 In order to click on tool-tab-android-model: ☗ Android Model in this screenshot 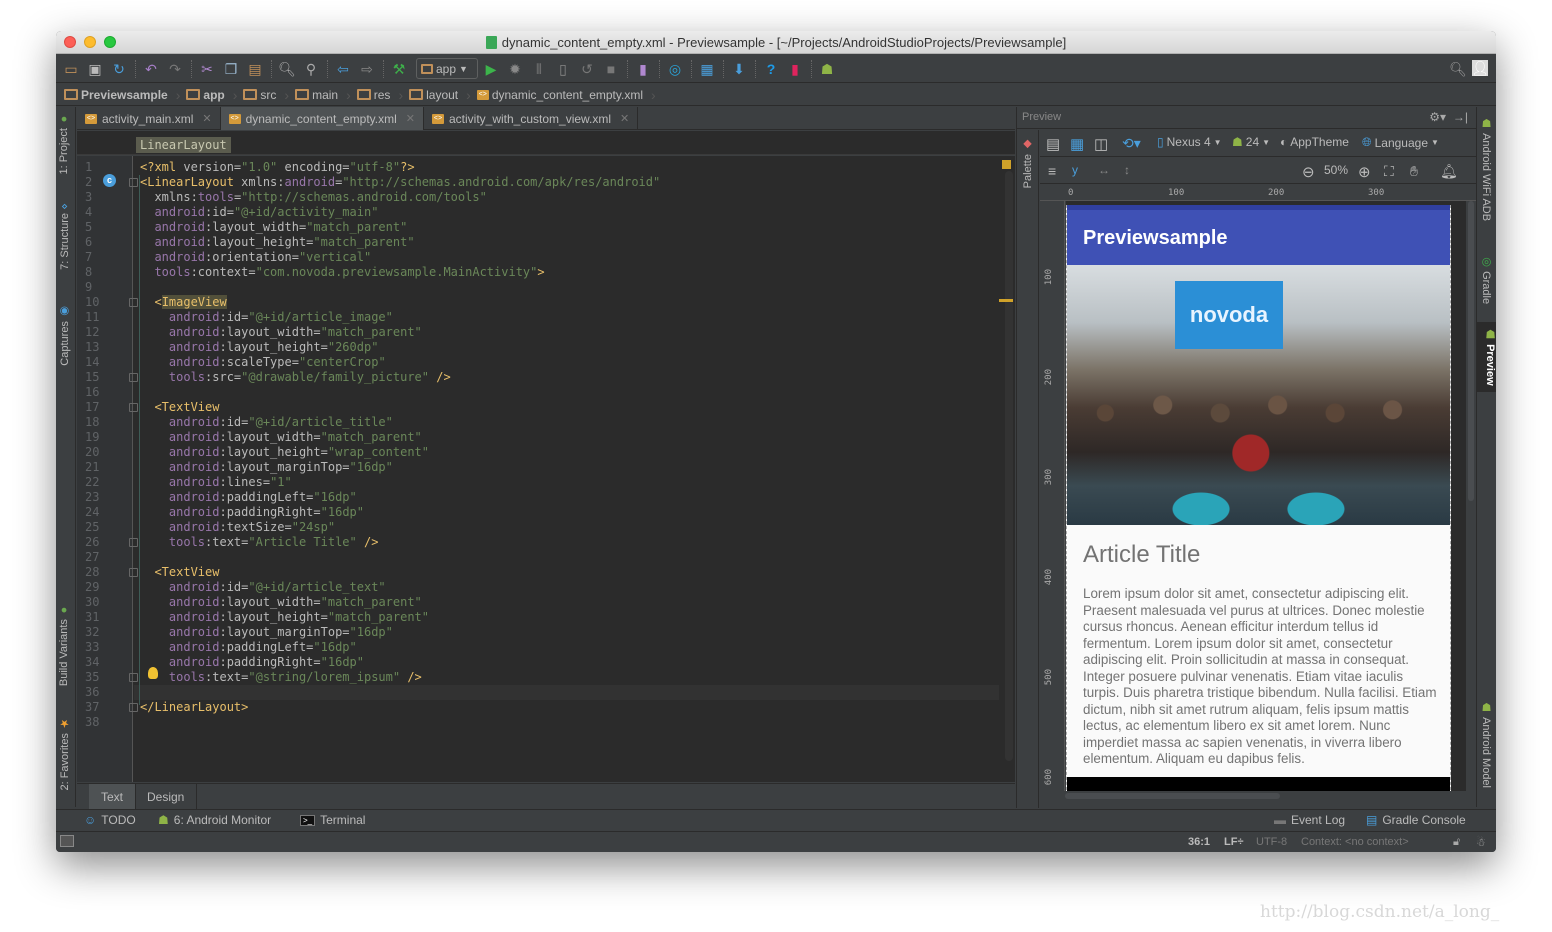, I will do `click(1486, 744)`.